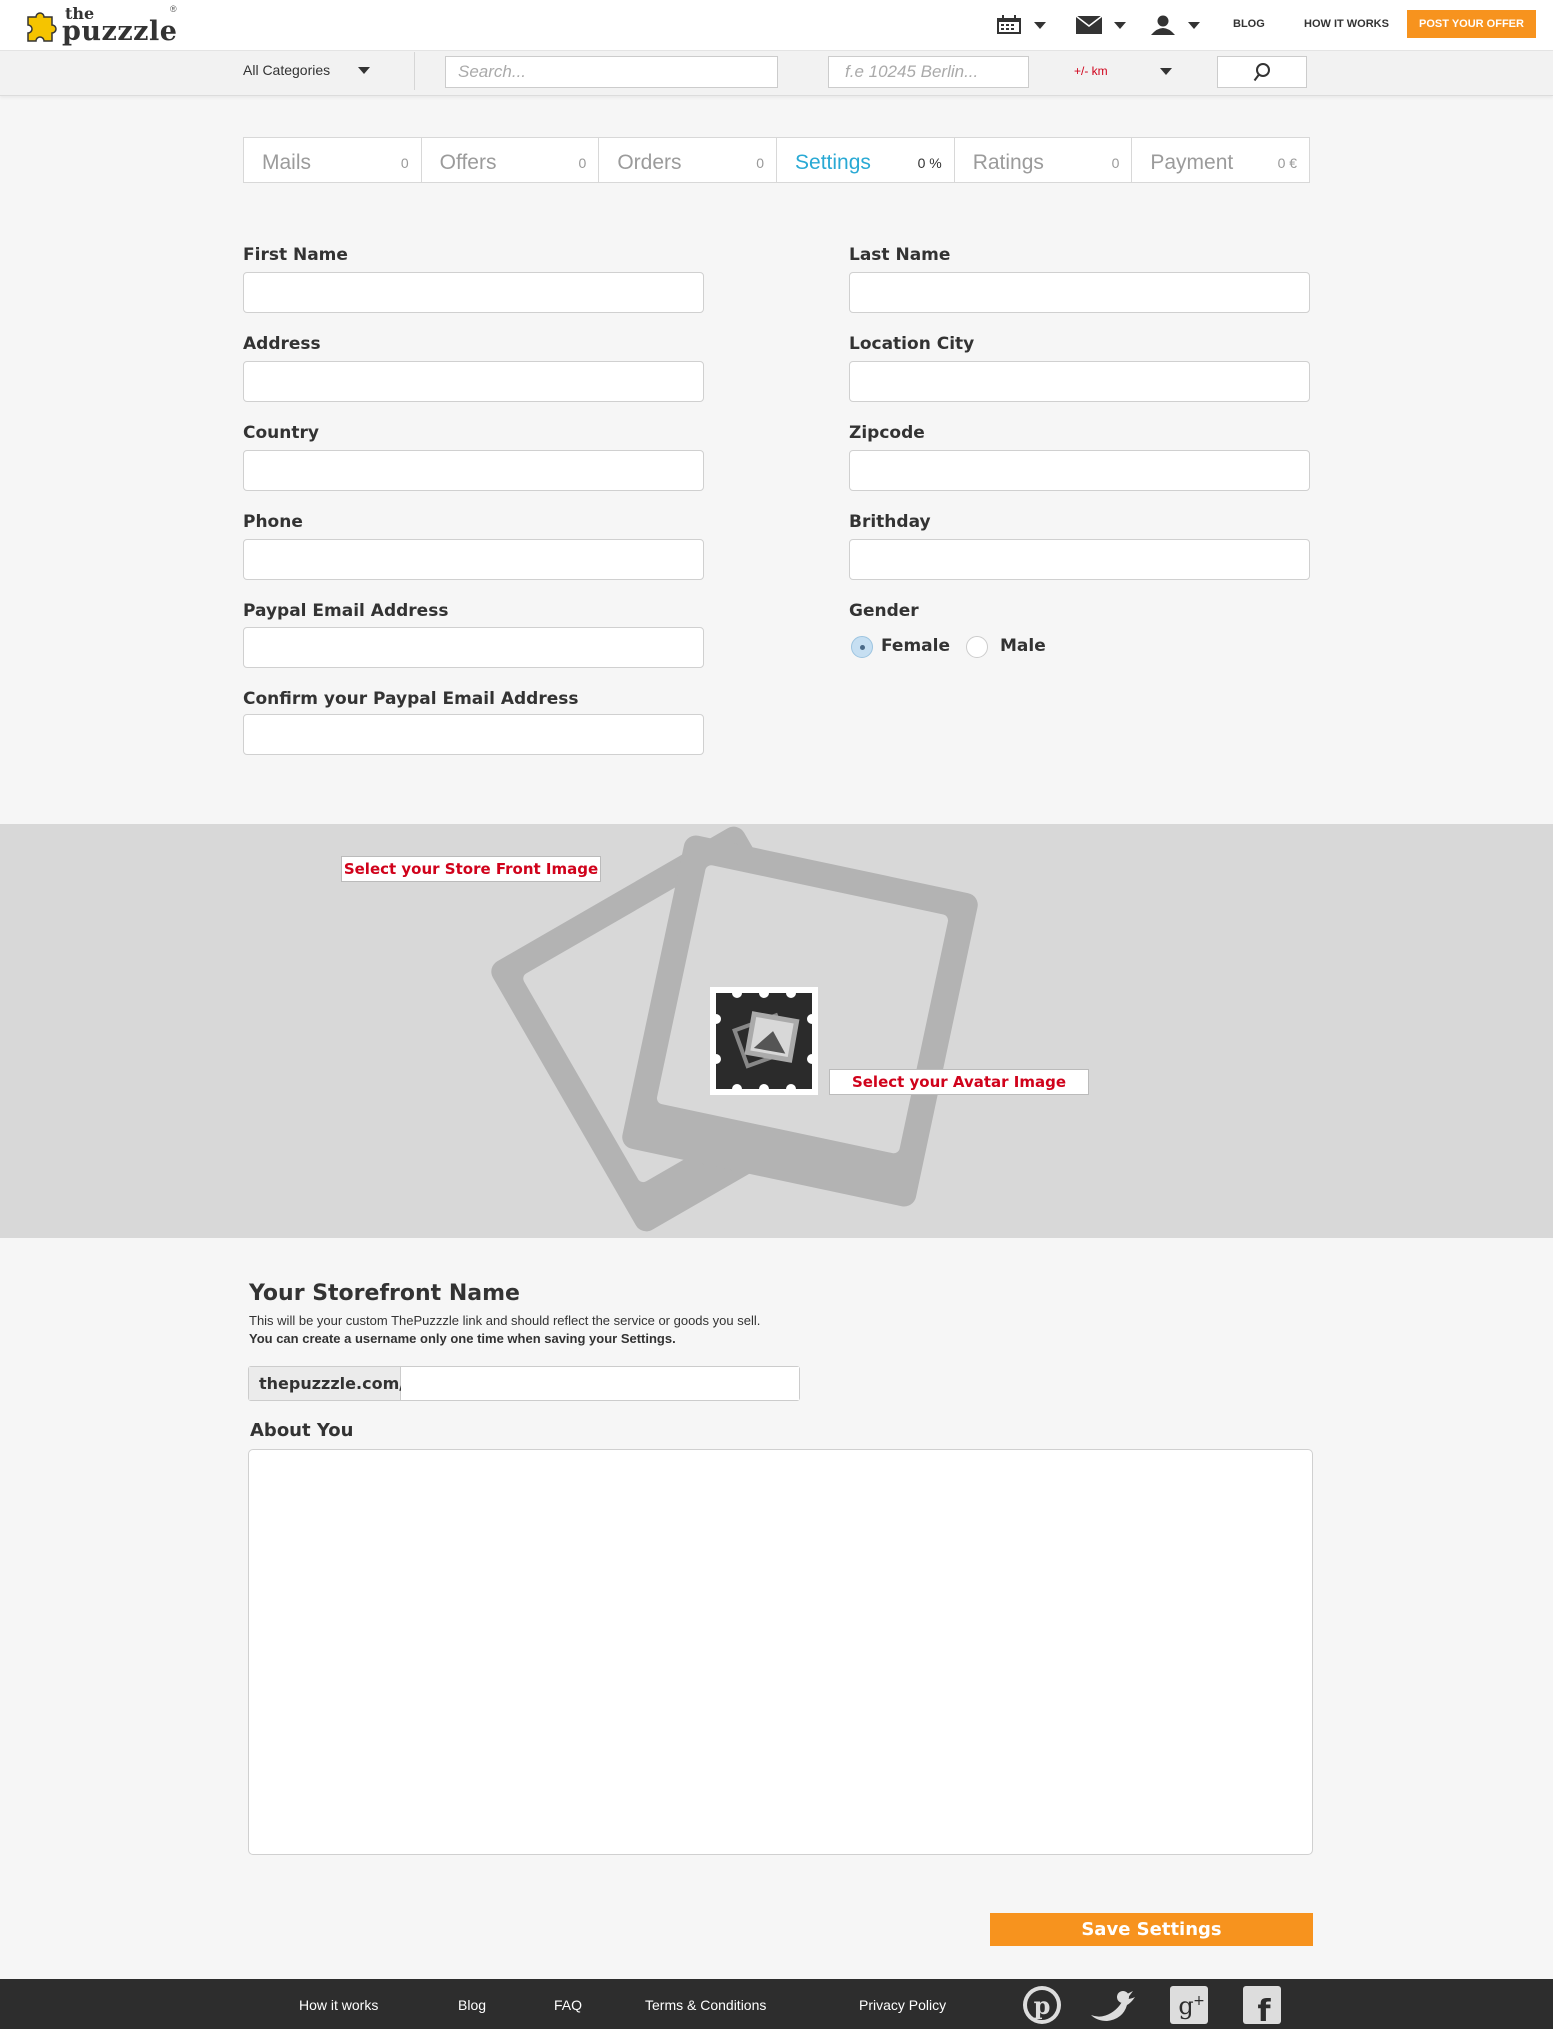 The width and height of the screenshot is (1553, 2029). What do you see at coordinates (1471, 24) in the screenshot?
I see `post-offer-button: POST YOUR OFFER` at bounding box center [1471, 24].